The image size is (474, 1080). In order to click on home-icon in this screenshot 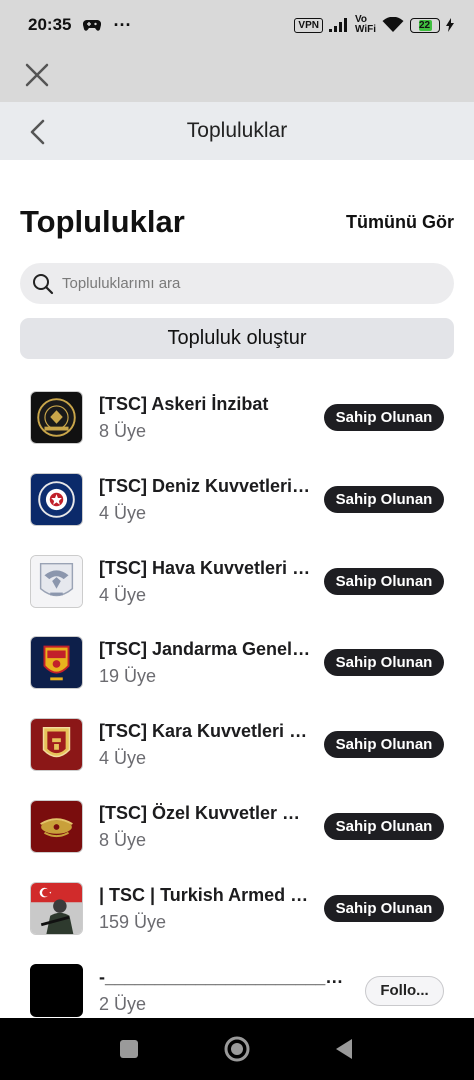, I will do `click(237, 1049)`.